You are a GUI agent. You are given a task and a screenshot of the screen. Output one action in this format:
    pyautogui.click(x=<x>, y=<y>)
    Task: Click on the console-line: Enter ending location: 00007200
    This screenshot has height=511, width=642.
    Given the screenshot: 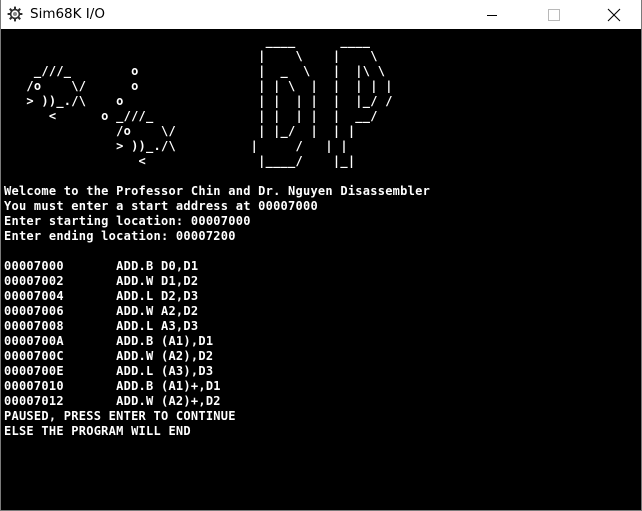 What is the action you would take?
    pyautogui.click(x=120, y=236)
    